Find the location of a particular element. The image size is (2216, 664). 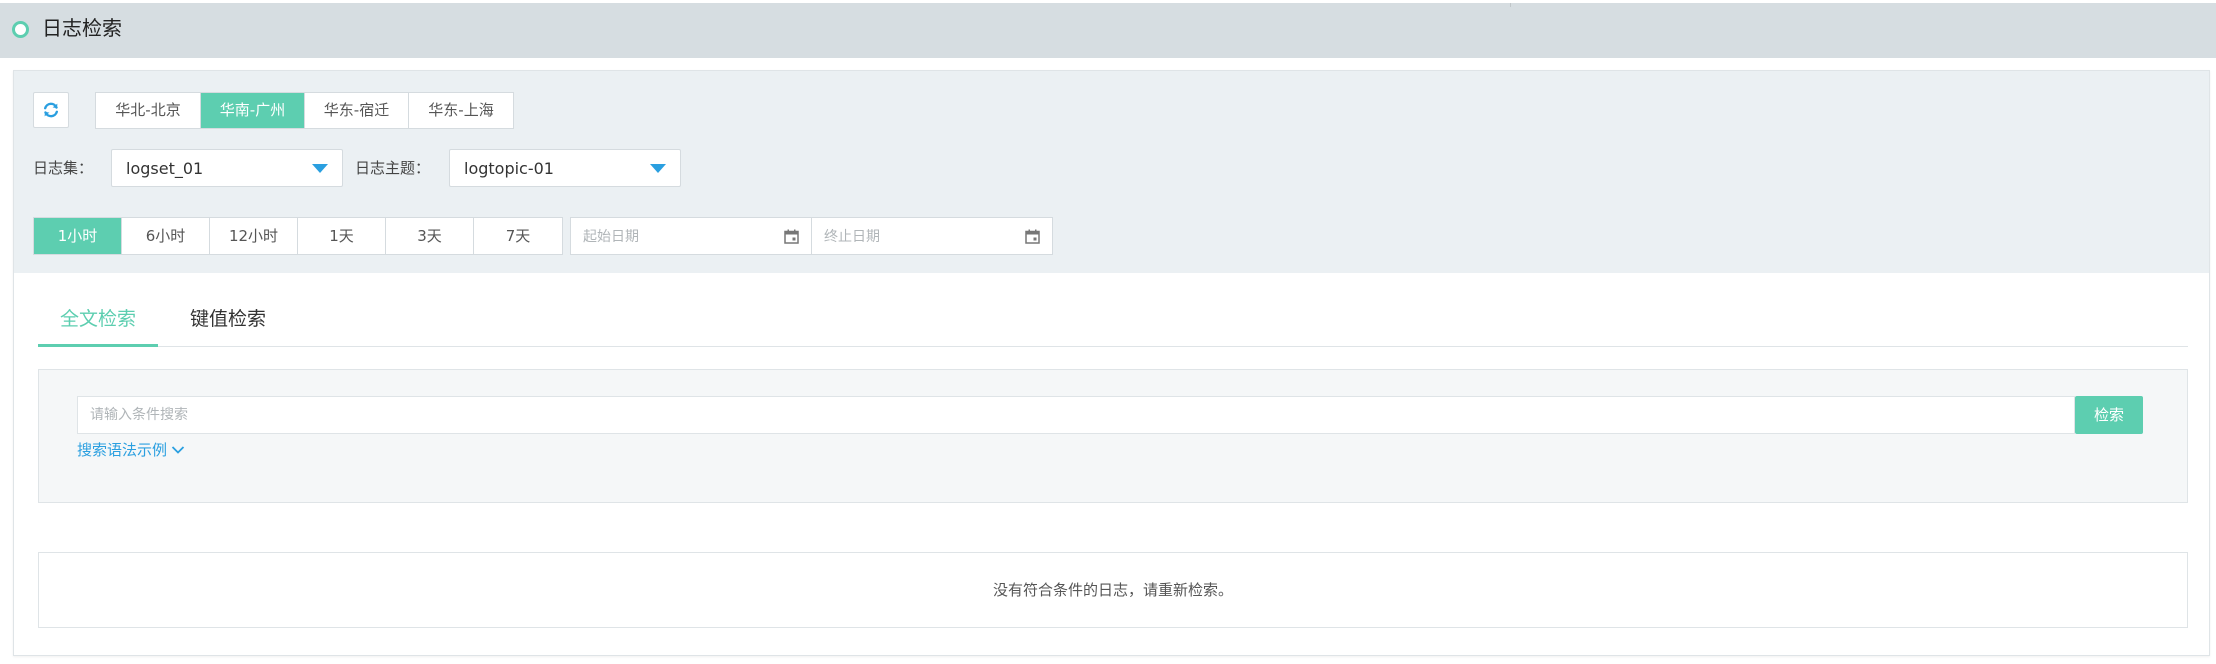

syntax-example-label: 搜索语法示例 is located at coordinates (122, 450).